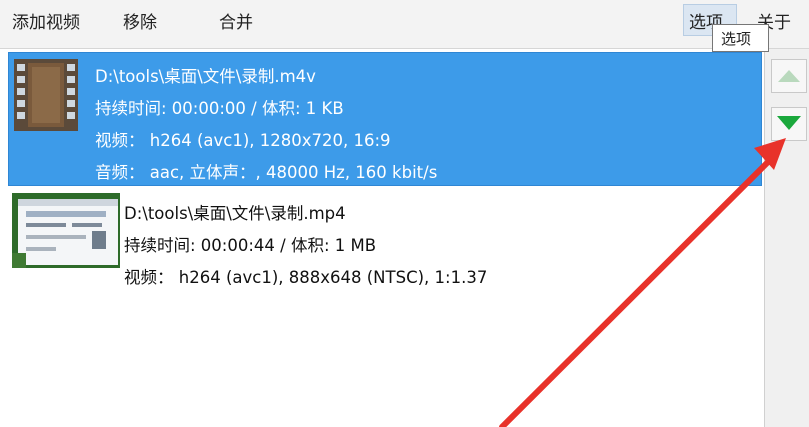 The image size is (809, 427). I want to click on move-up-button, so click(789, 76).